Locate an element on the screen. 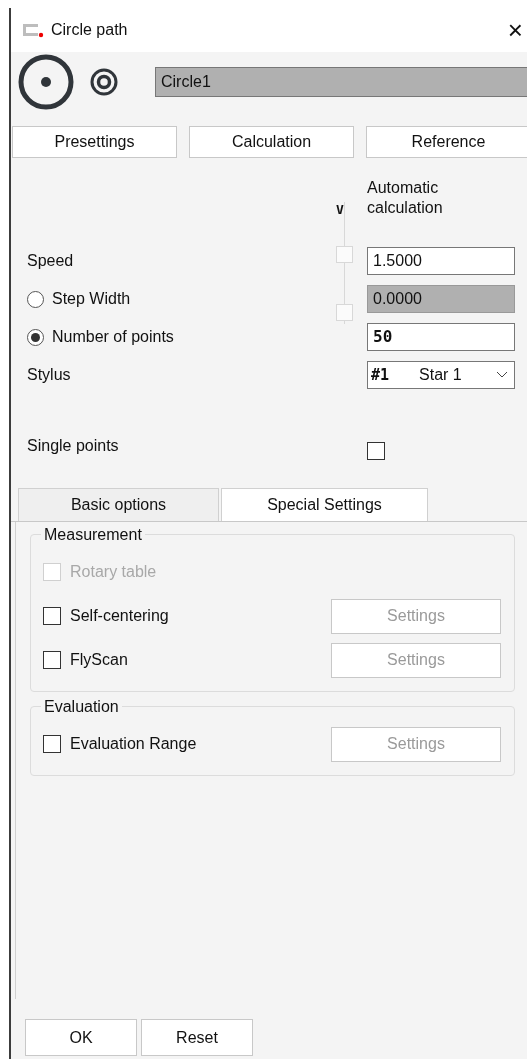 This screenshot has height=1059, width=527. field-label: Step Width is located at coordinates (91, 299).